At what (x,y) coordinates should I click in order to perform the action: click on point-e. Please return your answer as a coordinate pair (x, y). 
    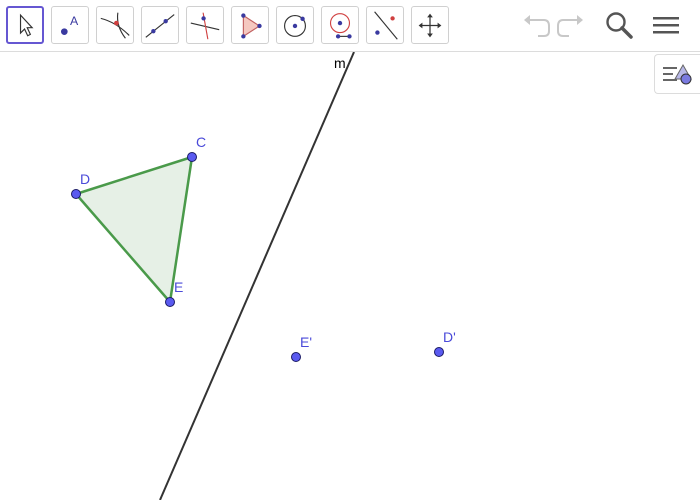
    Looking at the image, I should click on (170, 302).